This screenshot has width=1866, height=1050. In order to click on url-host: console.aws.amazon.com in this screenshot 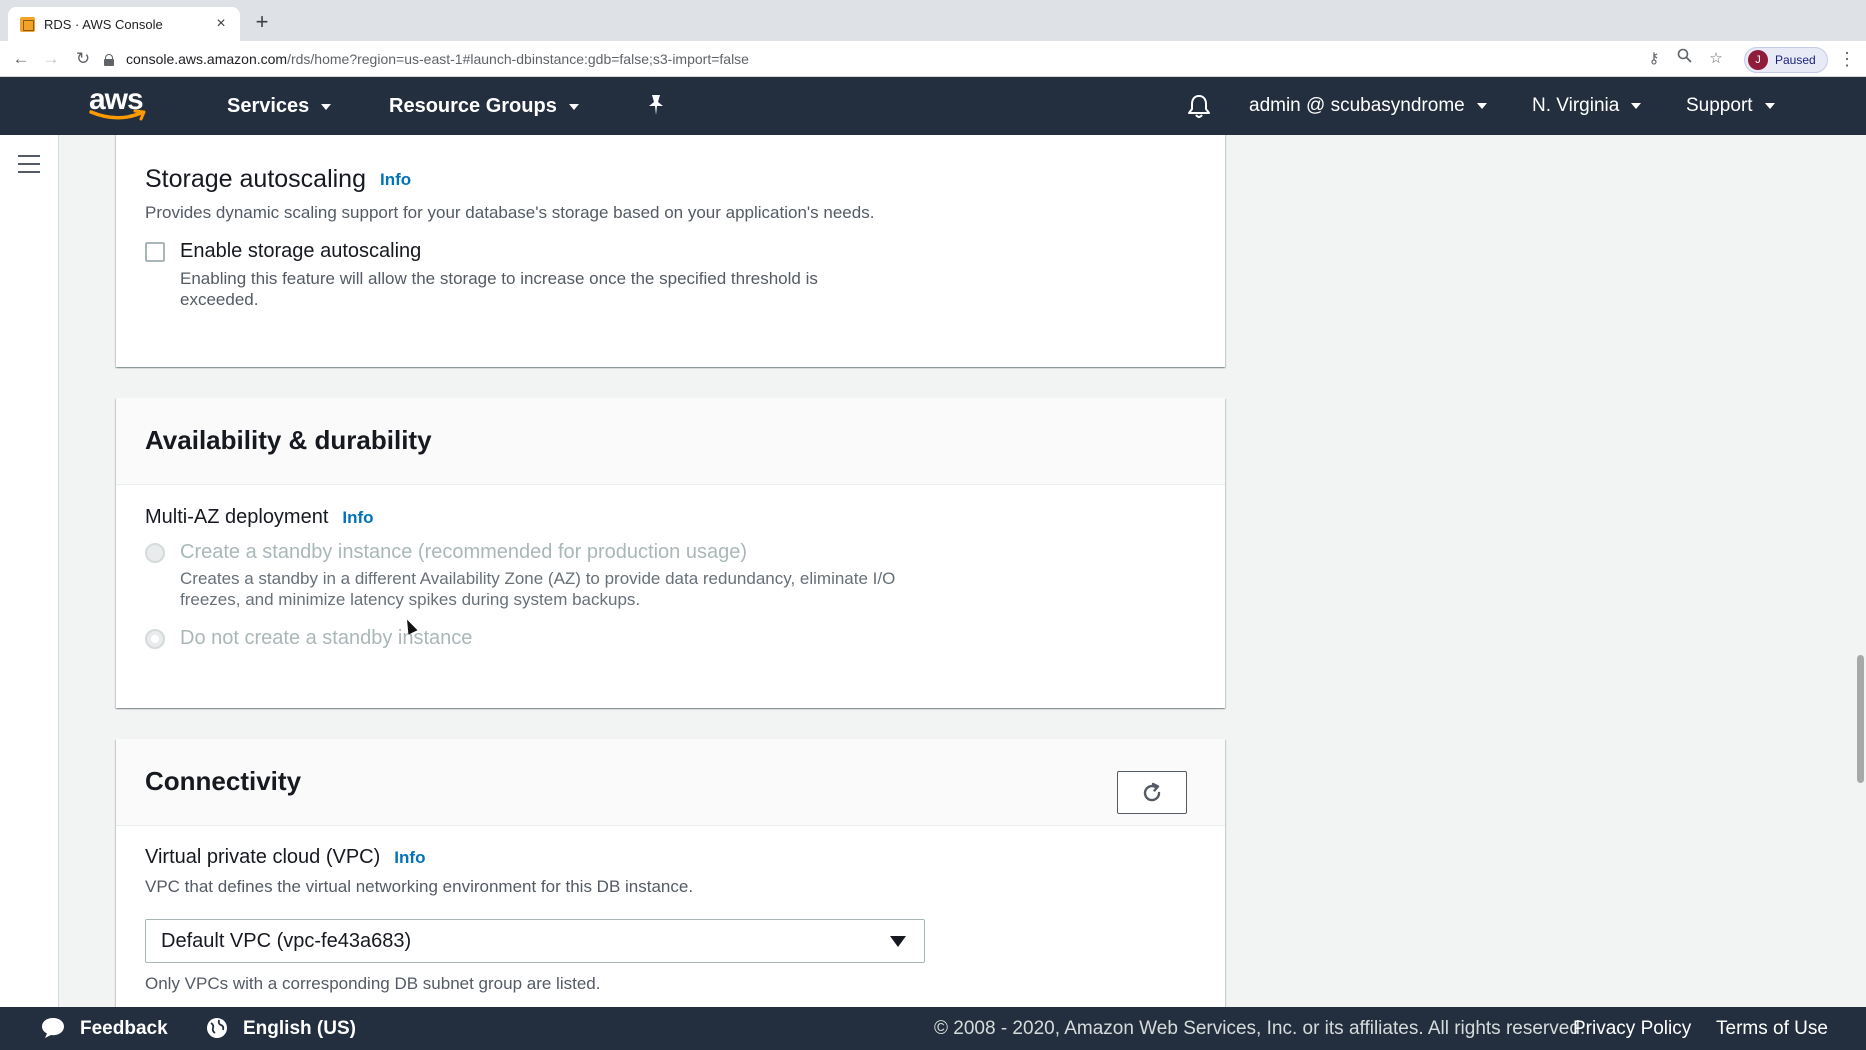, I will do `click(207, 59)`.